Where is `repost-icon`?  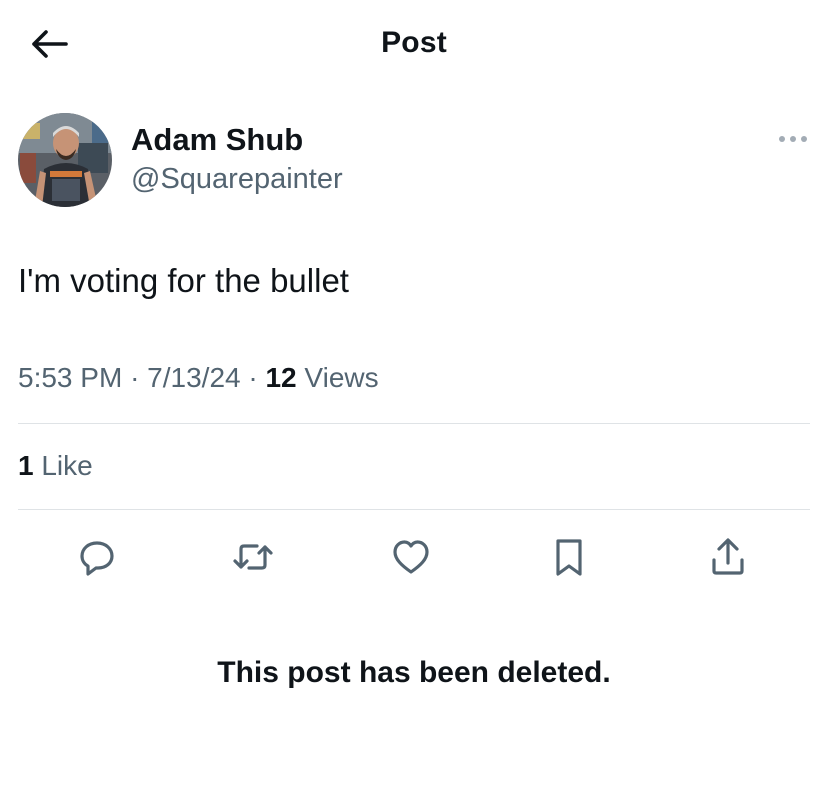
repost-icon is located at coordinates (253, 557).